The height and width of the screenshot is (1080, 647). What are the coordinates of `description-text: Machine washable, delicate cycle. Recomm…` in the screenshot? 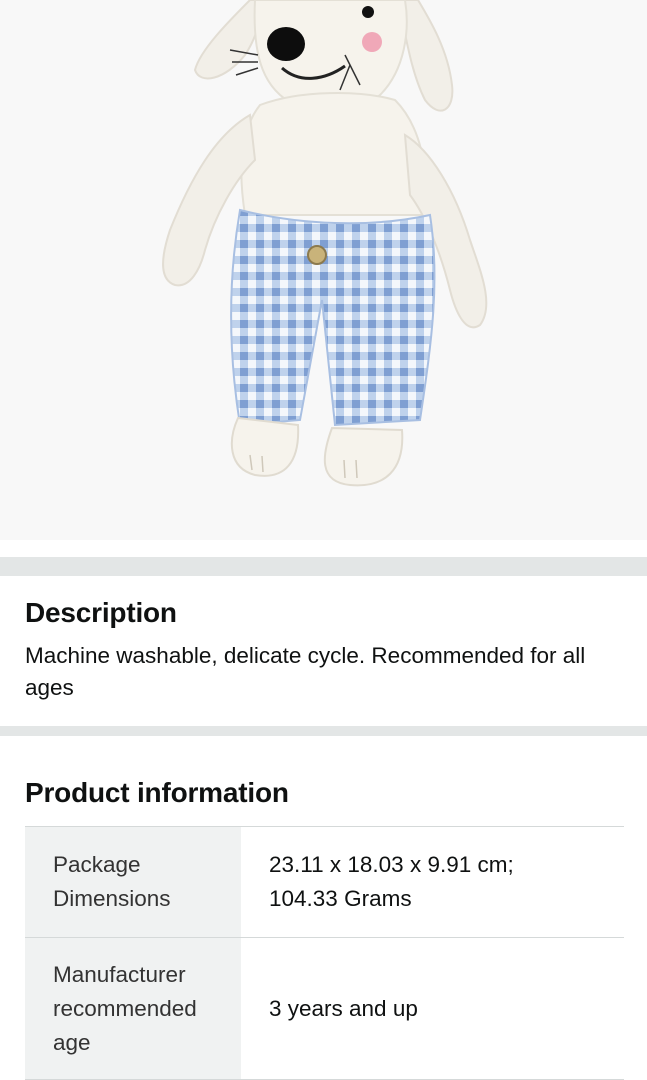 It's located at (305, 671).